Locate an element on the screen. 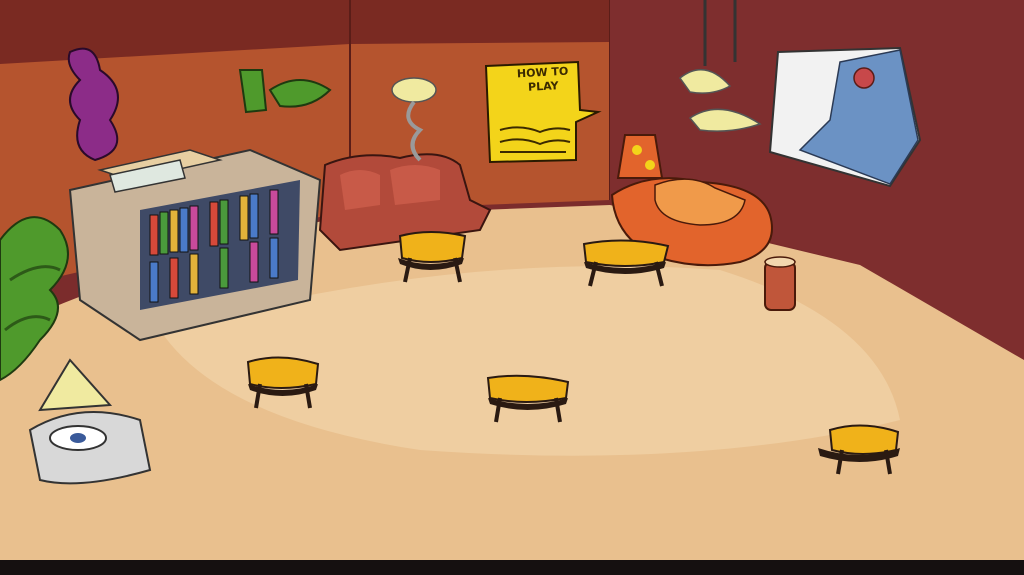  drink-cup is located at coordinates (780, 283).